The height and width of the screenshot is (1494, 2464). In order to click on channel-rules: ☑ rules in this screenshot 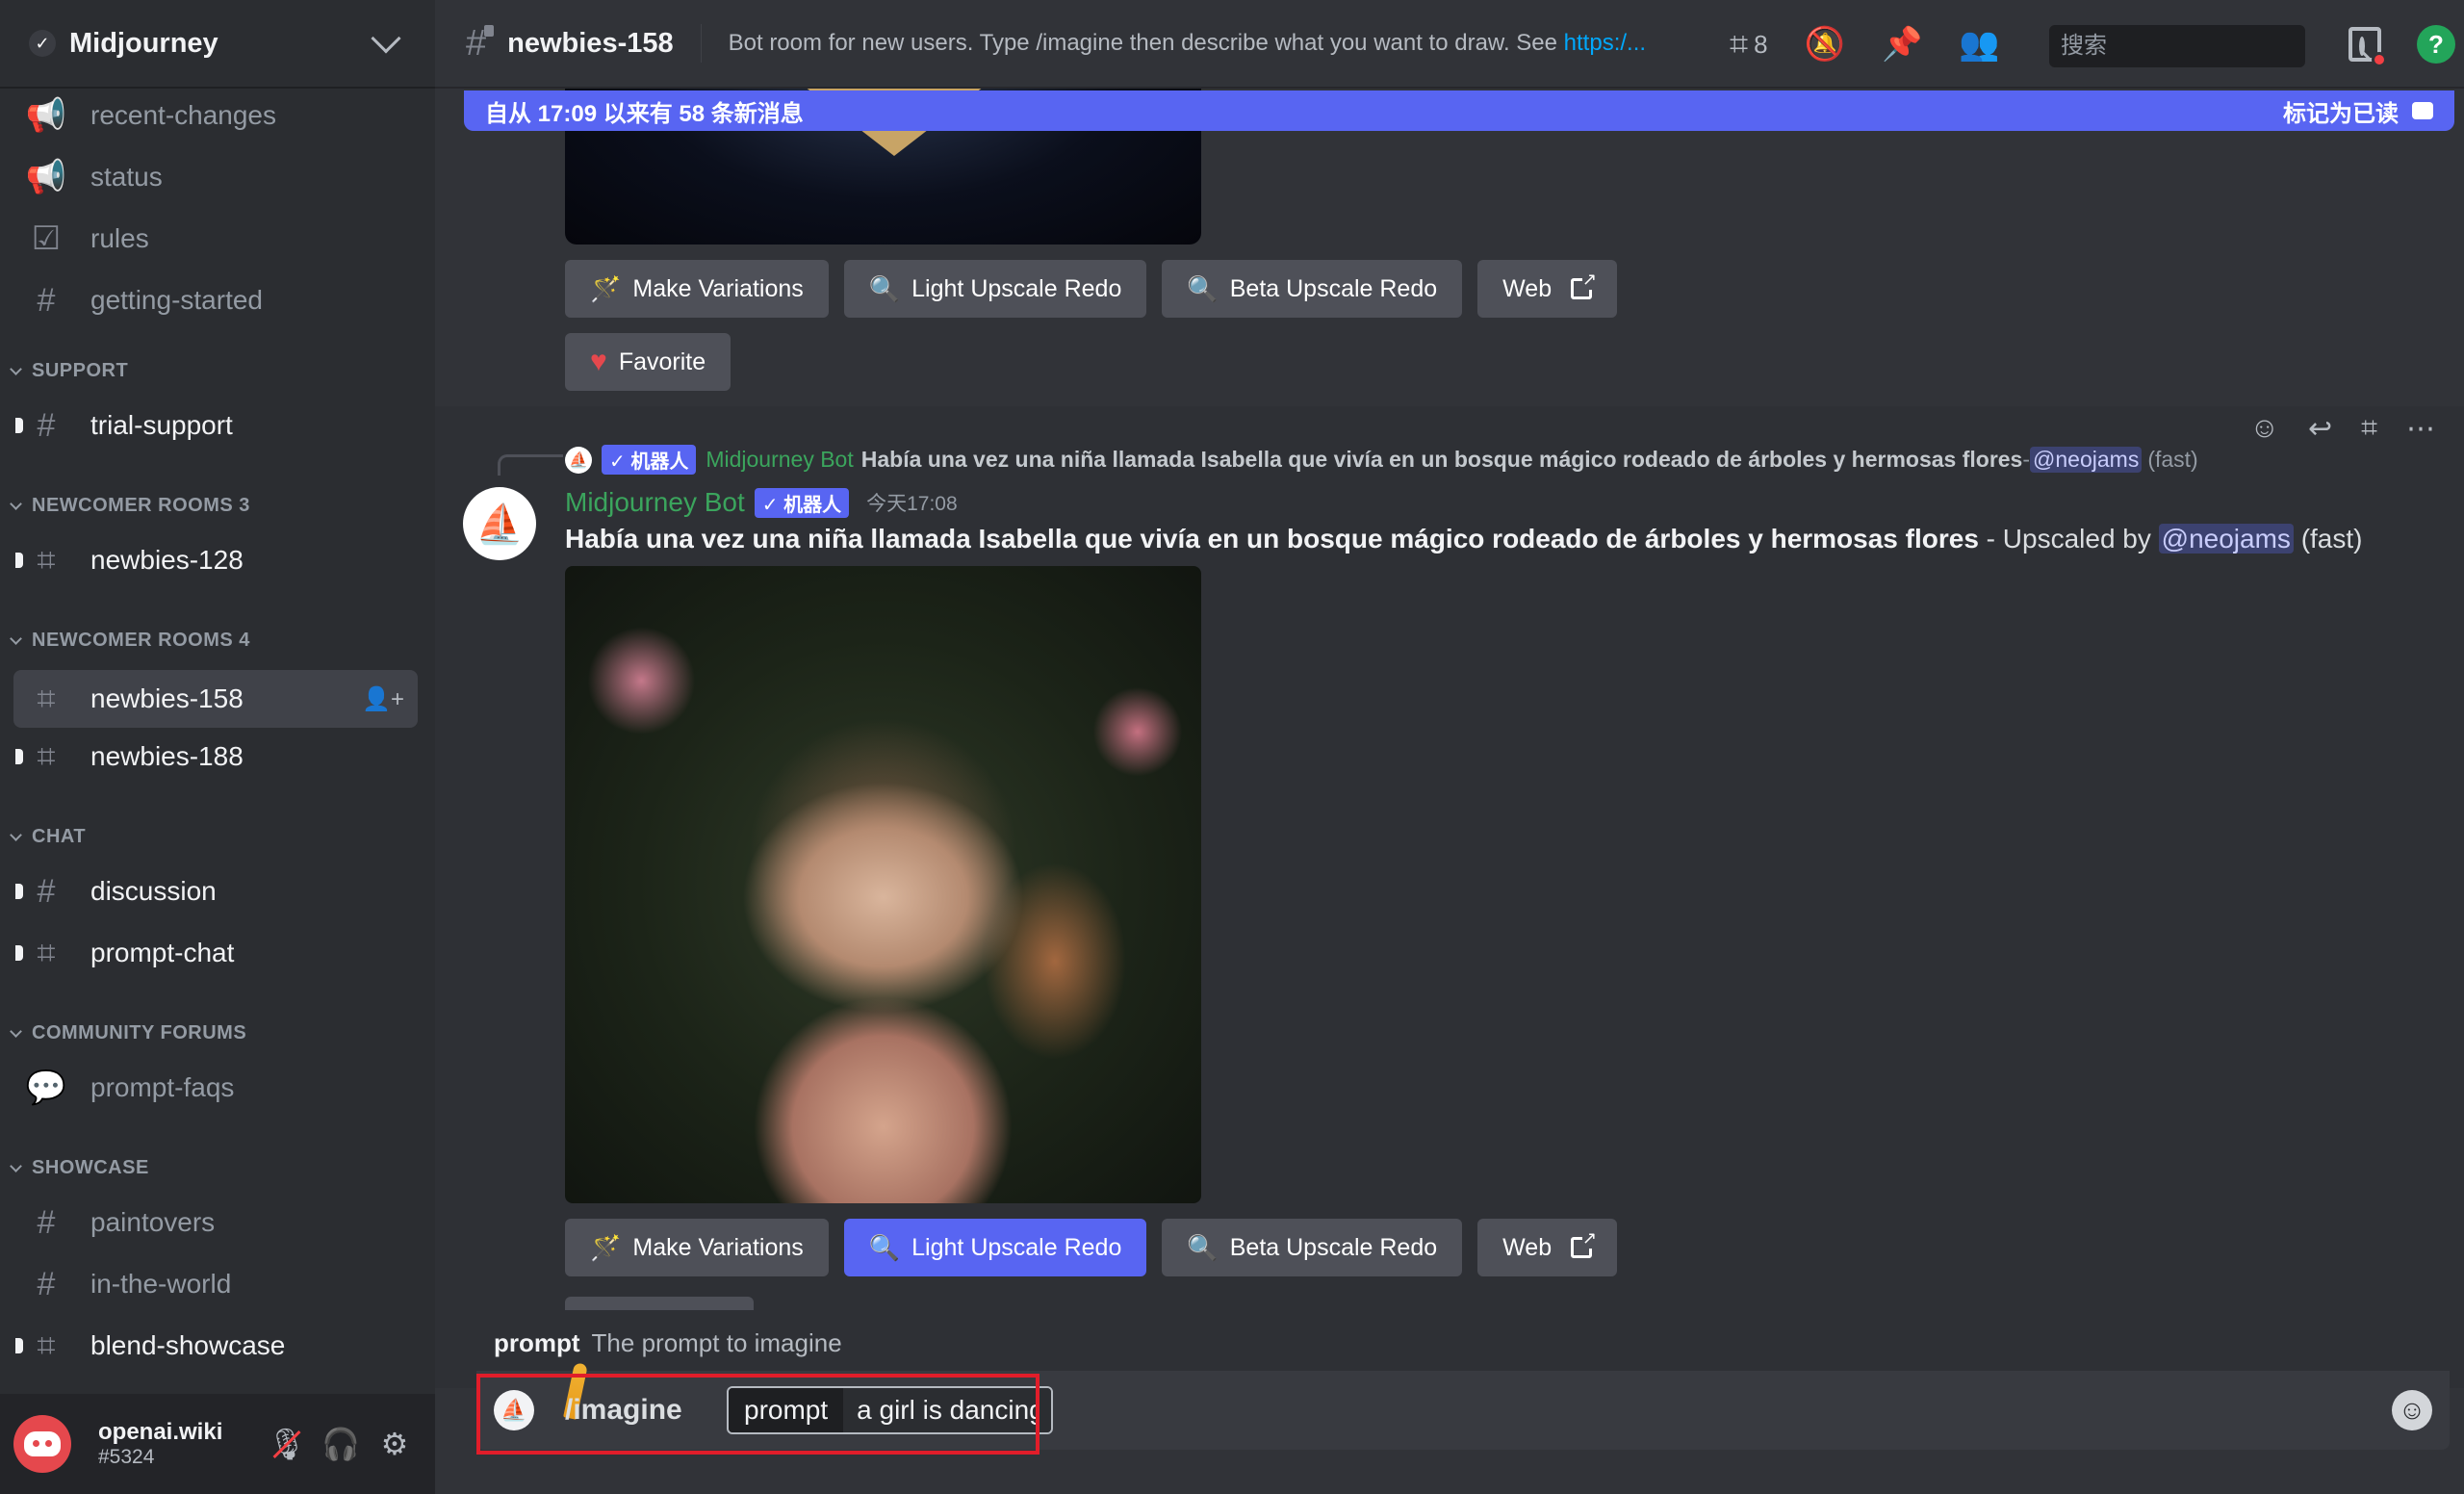, I will do `click(215, 239)`.